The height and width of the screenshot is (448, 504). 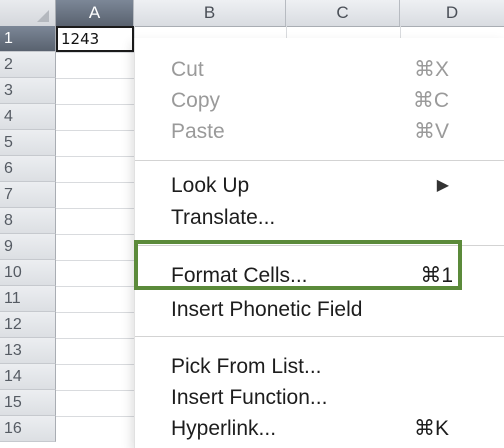 I want to click on menu-item-shortcut: ⌘C, so click(x=430, y=100).